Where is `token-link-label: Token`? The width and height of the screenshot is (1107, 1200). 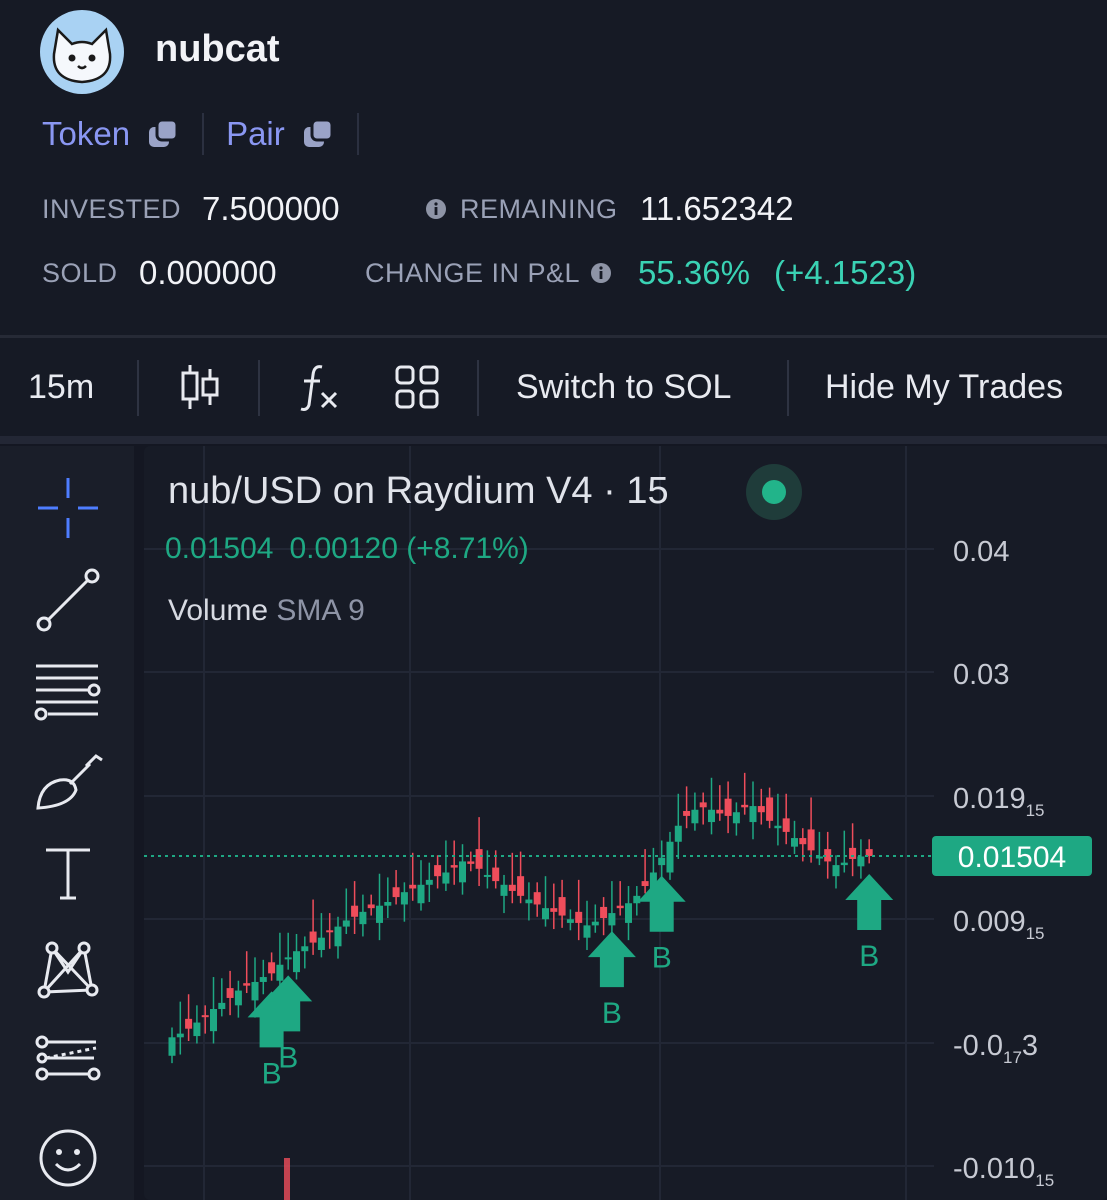
token-link-label: Token is located at coordinates (86, 133).